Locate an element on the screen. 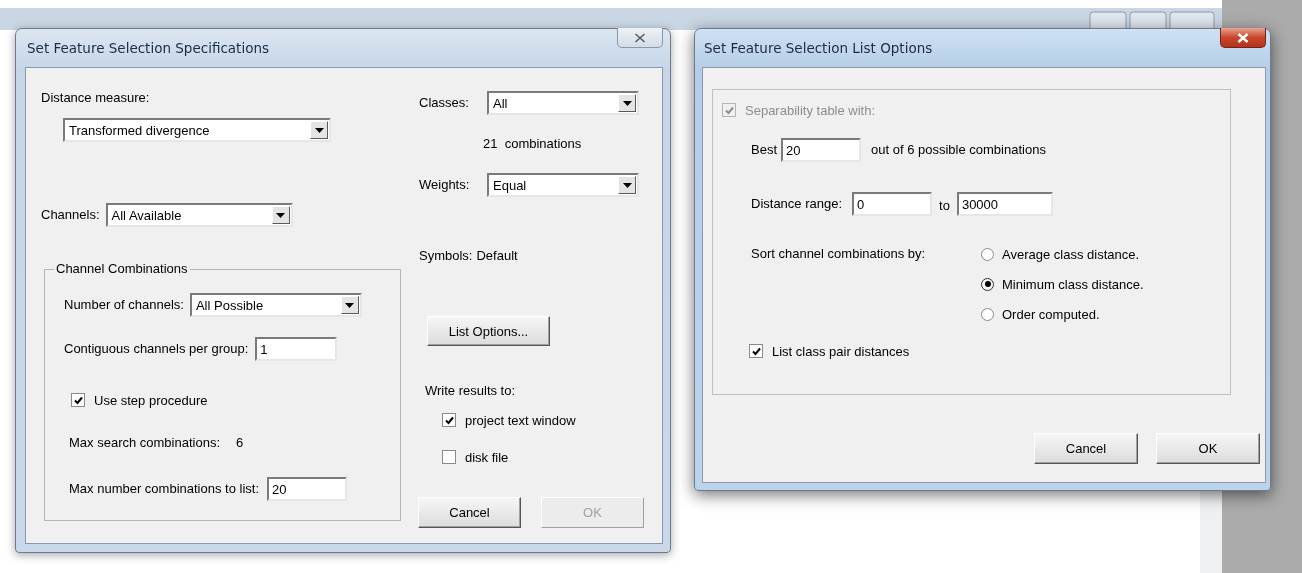 Image resolution: width=1302 pixels, height=573 pixels. field-label: Symbols: is located at coordinates (446, 256).